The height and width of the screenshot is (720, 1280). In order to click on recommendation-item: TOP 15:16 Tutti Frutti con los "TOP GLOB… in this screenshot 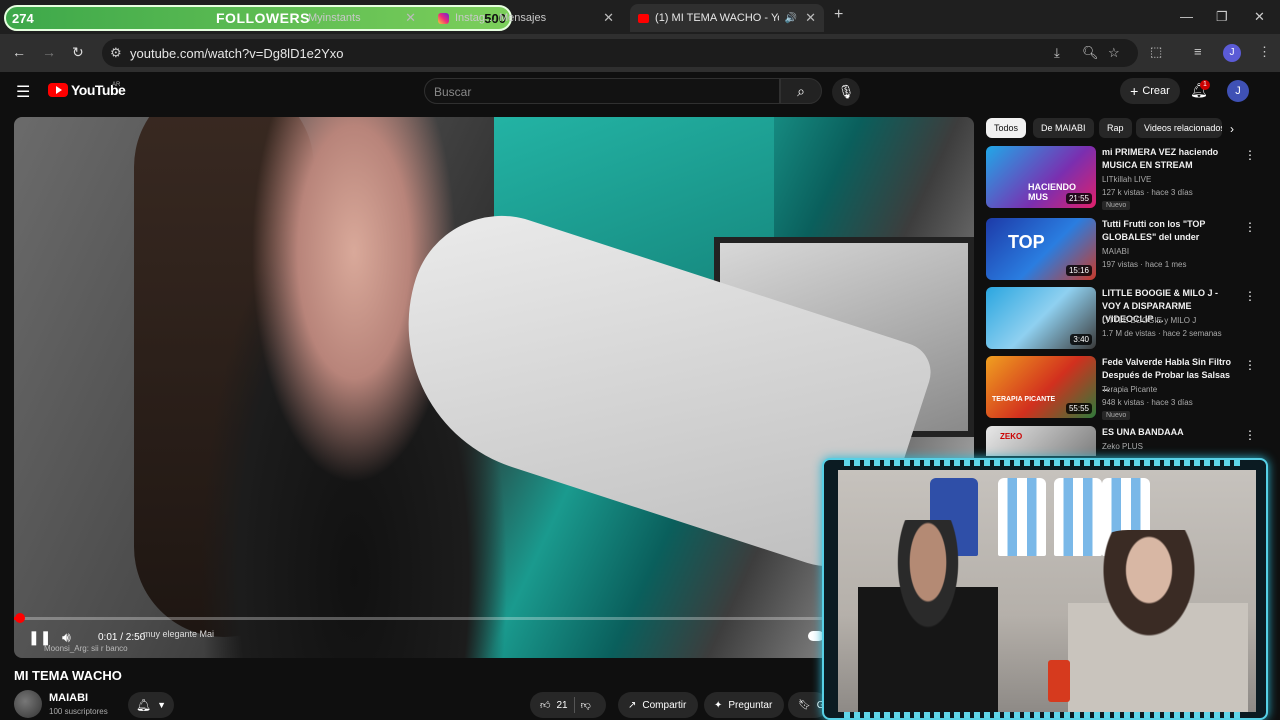, I will do `click(1122, 250)`.